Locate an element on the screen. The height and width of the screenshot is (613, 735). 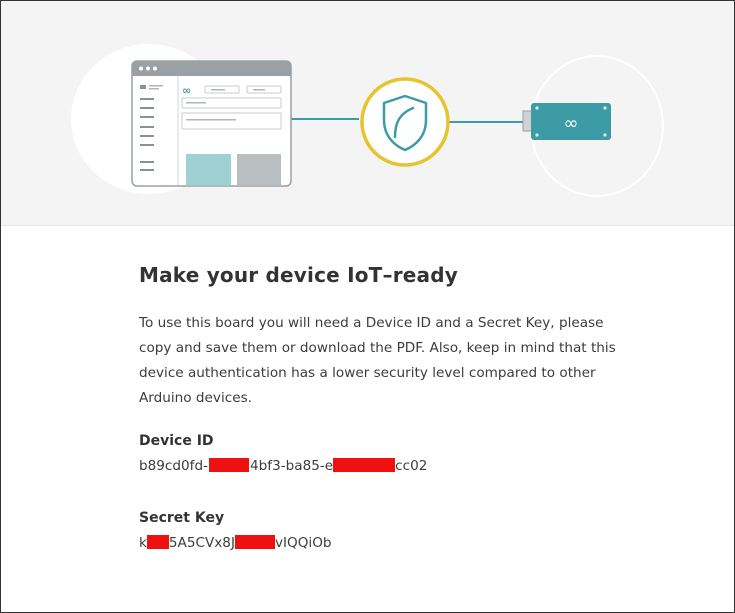
arduino-board-icon: ∞ is located at coordinates (566, 121).